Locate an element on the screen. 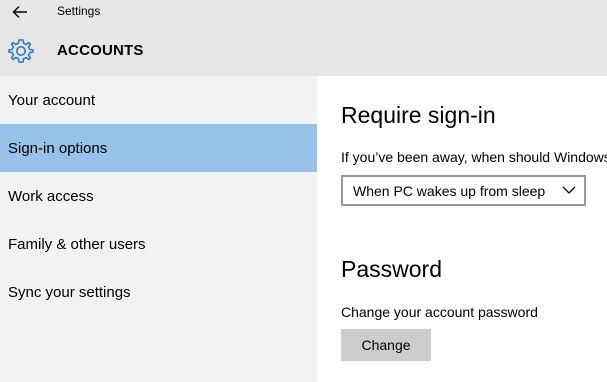 The image size is (607, 382). sidebar-item-label: Work access is located at coordinates (51, 196).